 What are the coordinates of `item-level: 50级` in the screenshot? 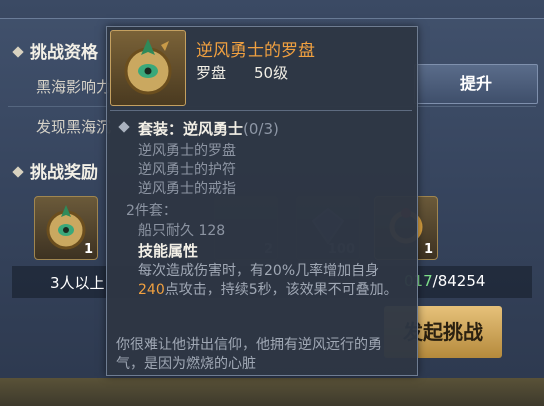 It's located at (271, 73).